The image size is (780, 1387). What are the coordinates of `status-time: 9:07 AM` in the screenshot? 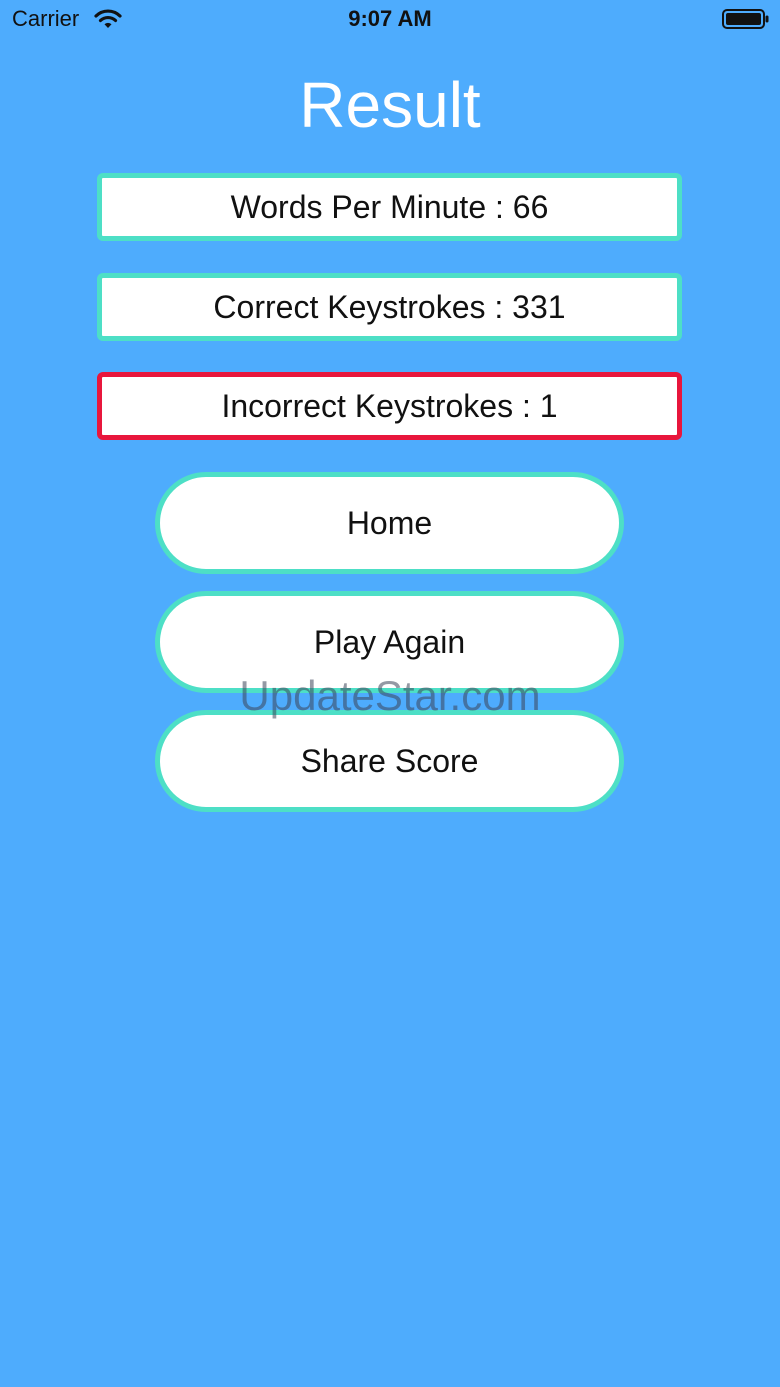 It's located at (390, 18).